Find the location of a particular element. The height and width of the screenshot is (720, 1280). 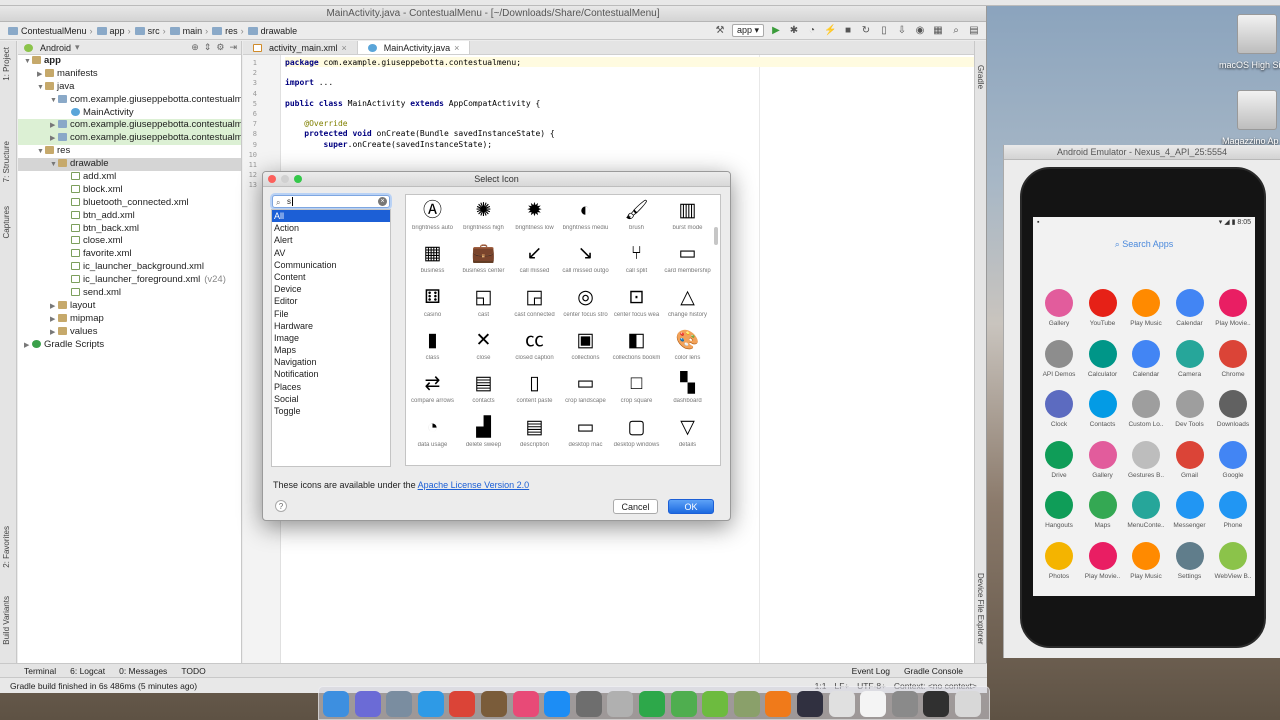

category-item: Content is located at coordinates (331, 277).